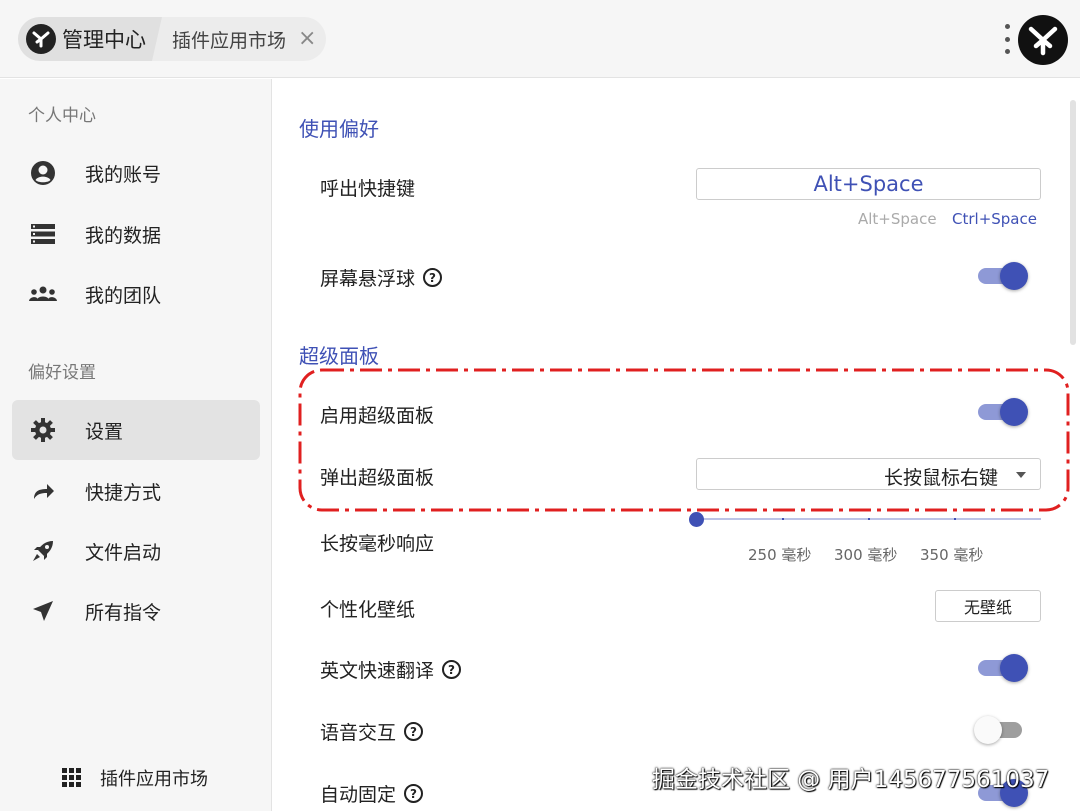 The image size is (1080, 811). I want to click on sidebar-item-all-commands: 所有指令, so click(136, 611).